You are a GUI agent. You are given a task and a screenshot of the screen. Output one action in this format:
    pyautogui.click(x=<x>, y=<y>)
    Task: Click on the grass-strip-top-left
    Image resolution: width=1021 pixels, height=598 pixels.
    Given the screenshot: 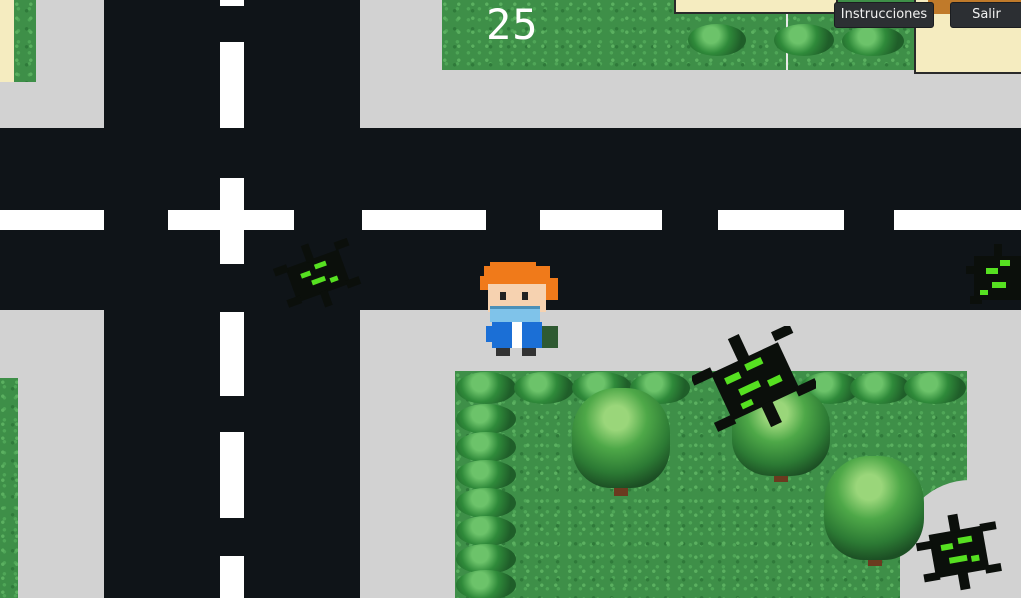 What is the action you would take?
    pyautogui.click(x=25, y=41)
    